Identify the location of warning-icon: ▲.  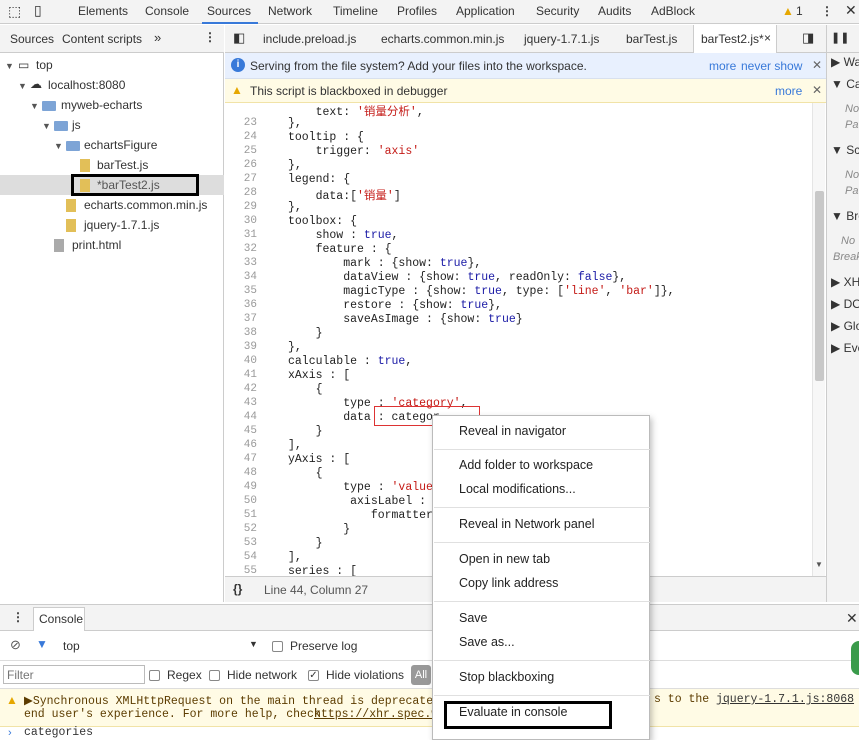
(788, 11).